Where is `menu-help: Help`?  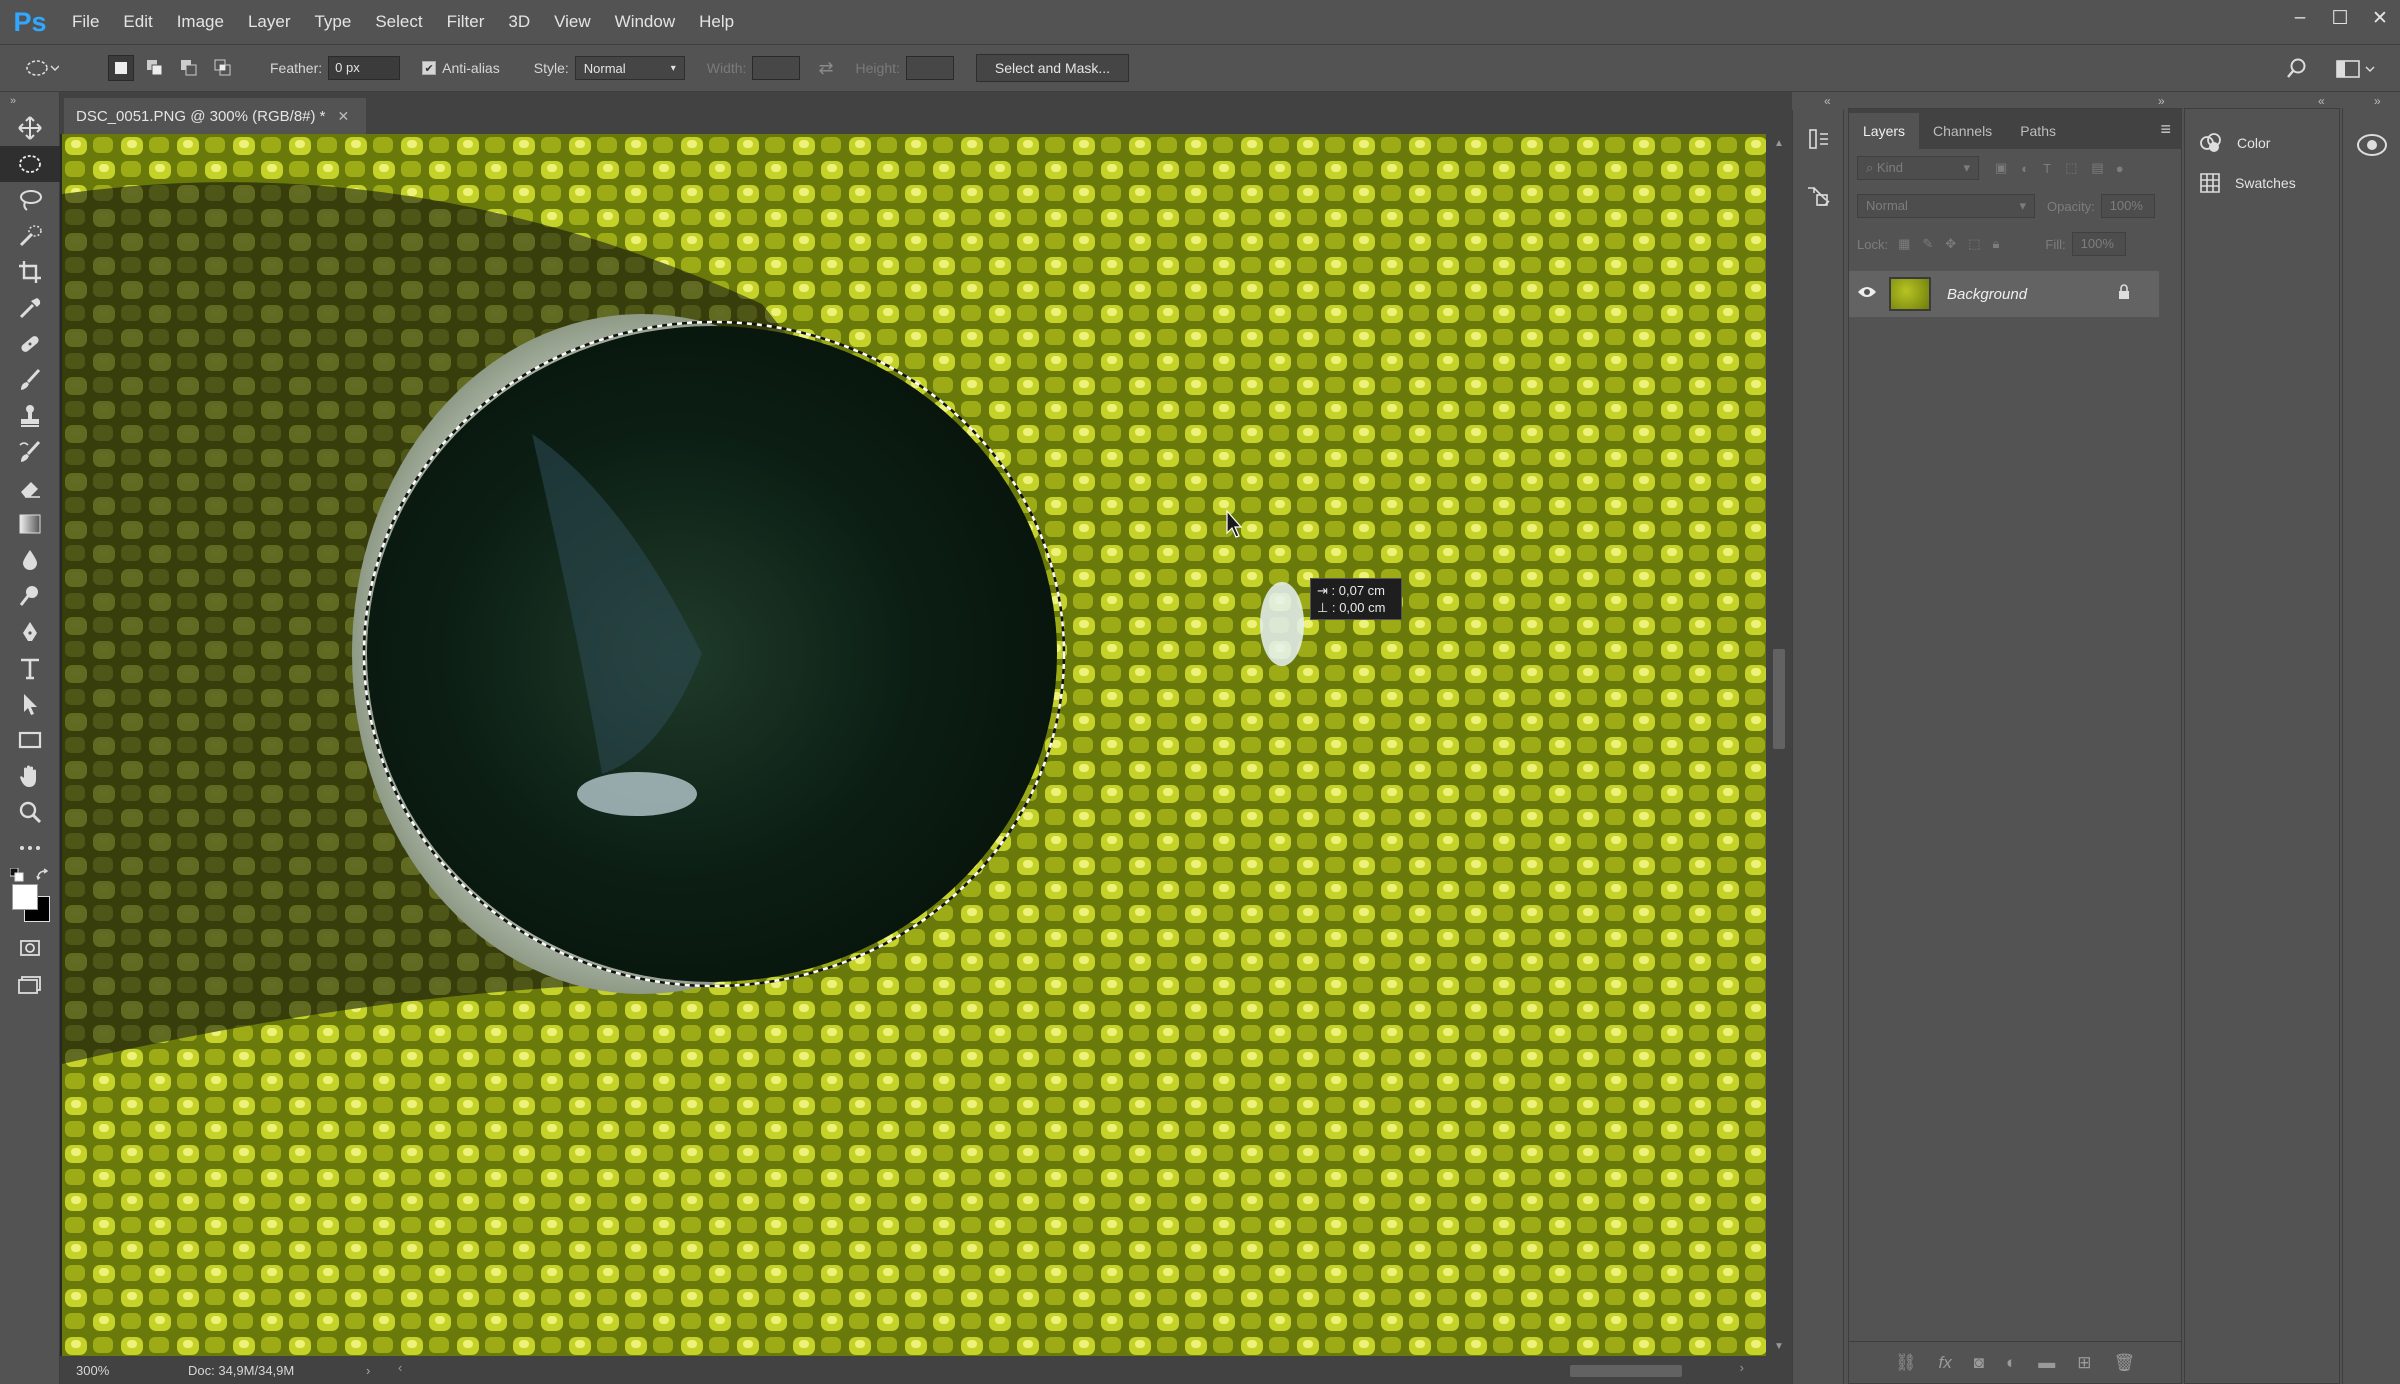 menu-help: Help is located at coordinates (716, 22).